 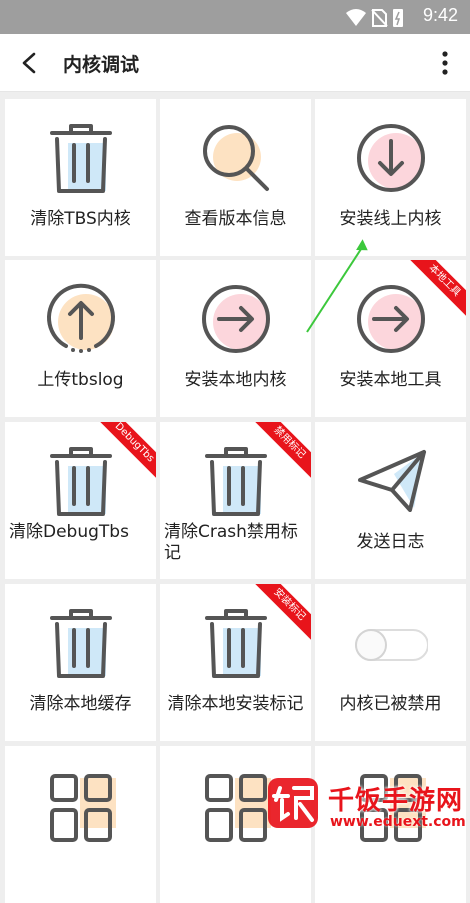 What do you see at coordinates (390, 542) in the screenshot?
I see `grid-item-label: 发送日志` at bounding box center [390, 542].